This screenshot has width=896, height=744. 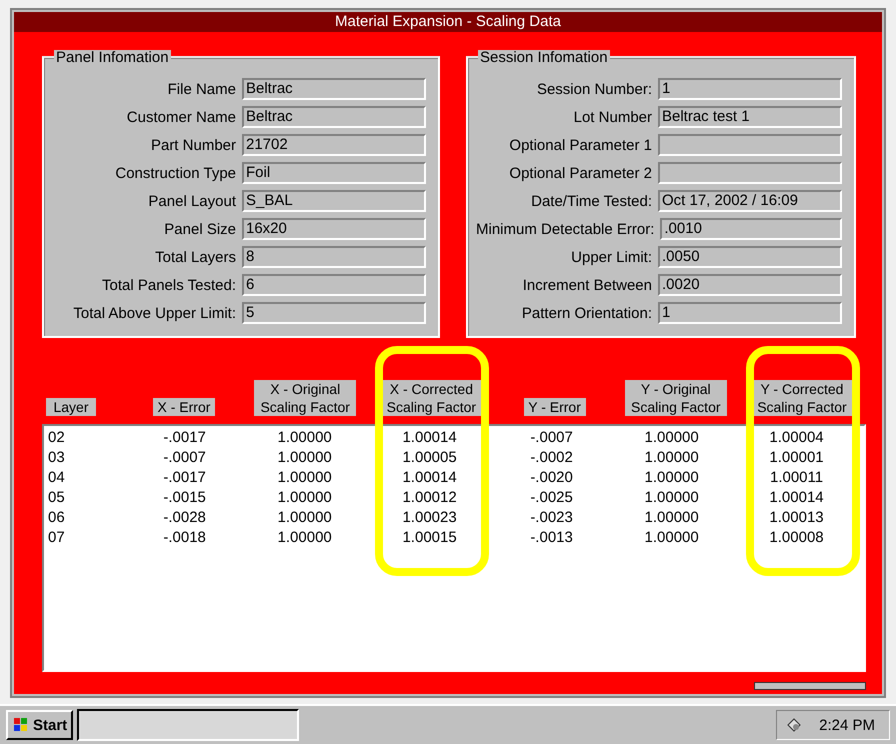 What do you see at coordinates (193, 145) in the screenshot?
I see `field-label: Part Number` at bounding box center [193, 145].